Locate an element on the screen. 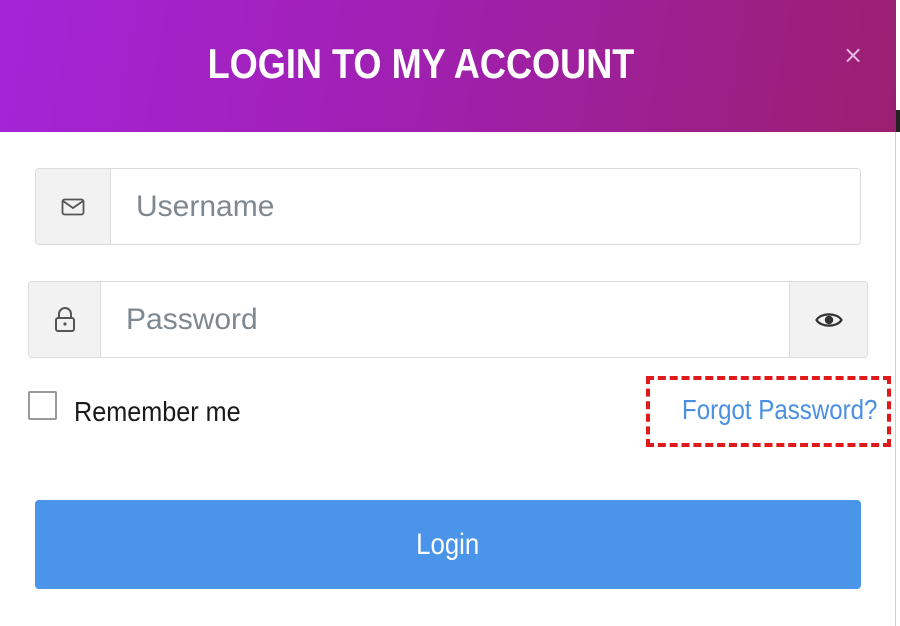  remember-checkbox is located at coordinates (42, 405).